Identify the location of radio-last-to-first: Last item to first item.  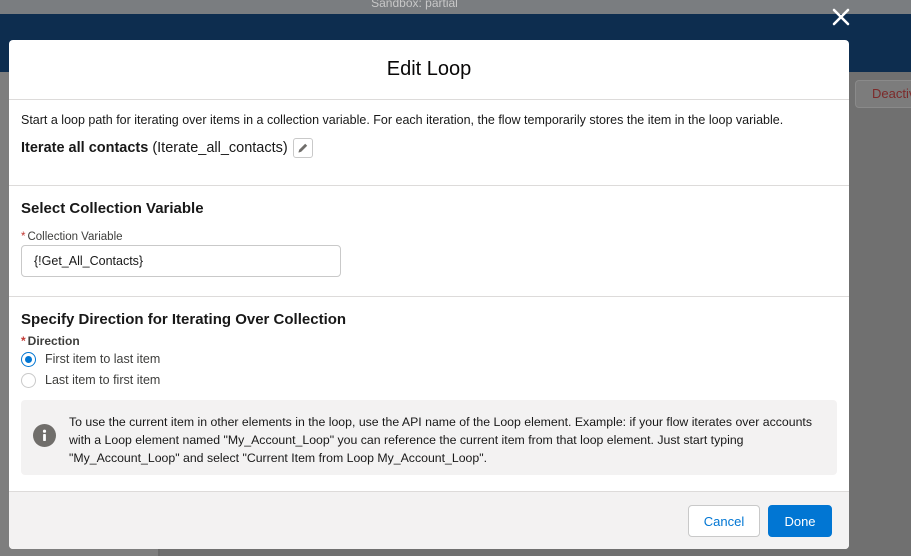
(429, 380).